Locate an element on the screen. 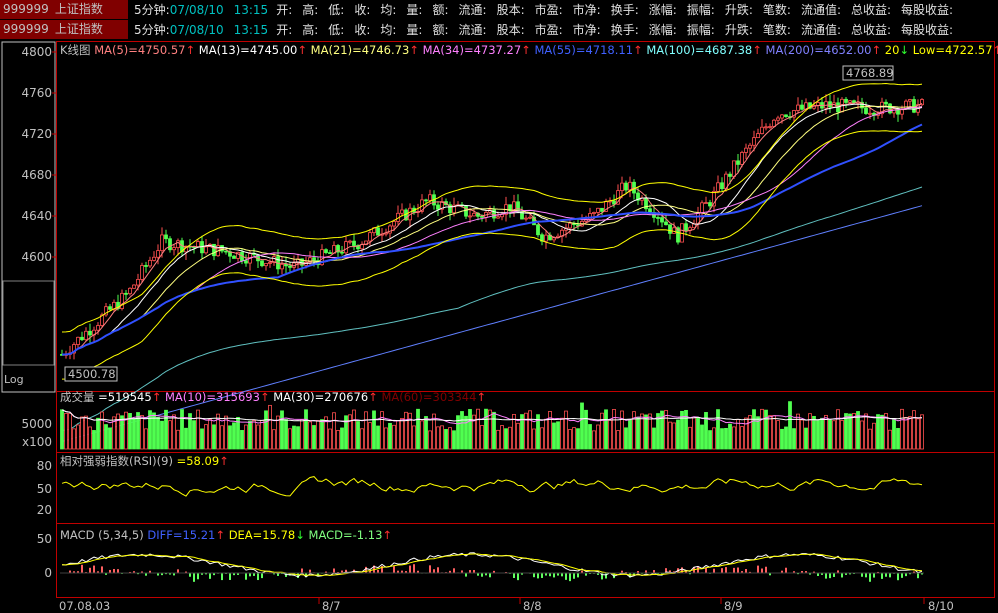 Image resolution: width=998 pixels, height=613 pixels. x-tick-label: 8/10 is located at coordinates (941, 606).